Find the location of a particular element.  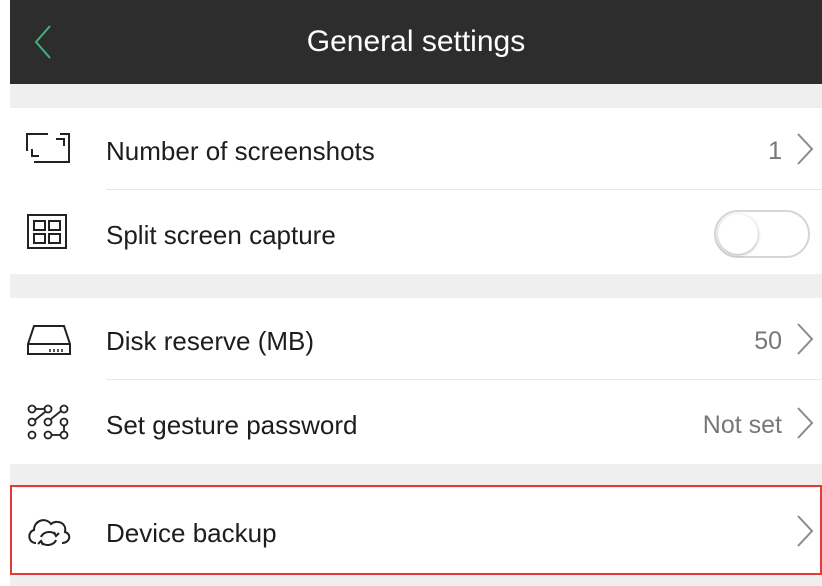

header-bar: General settings is located at coordinates (416, 42).